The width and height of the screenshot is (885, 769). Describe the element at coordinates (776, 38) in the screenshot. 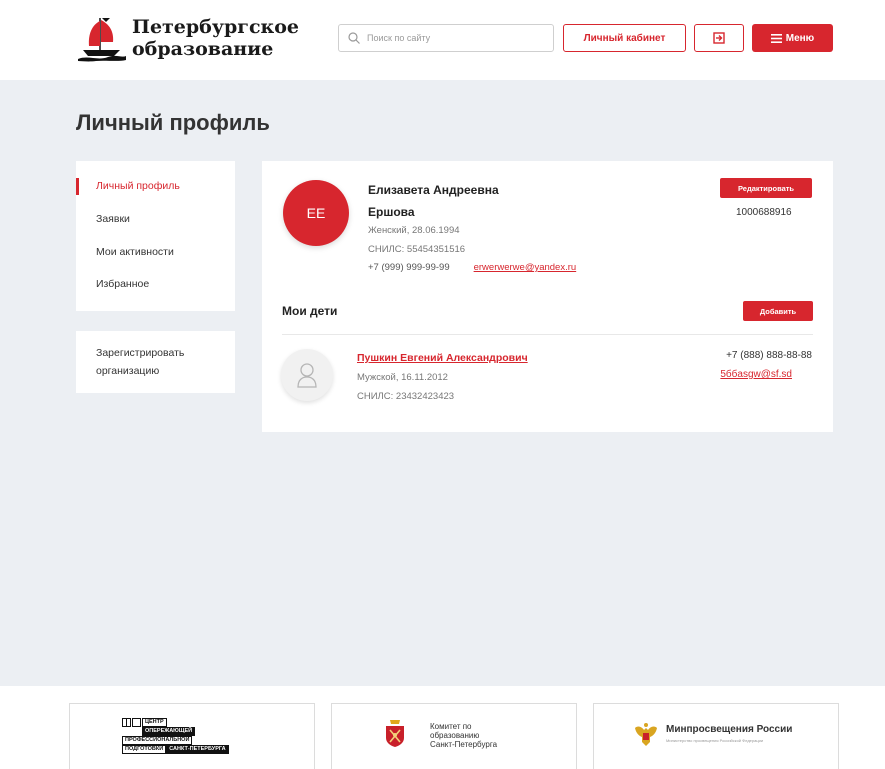

I see `hamburger-icon` at that location.